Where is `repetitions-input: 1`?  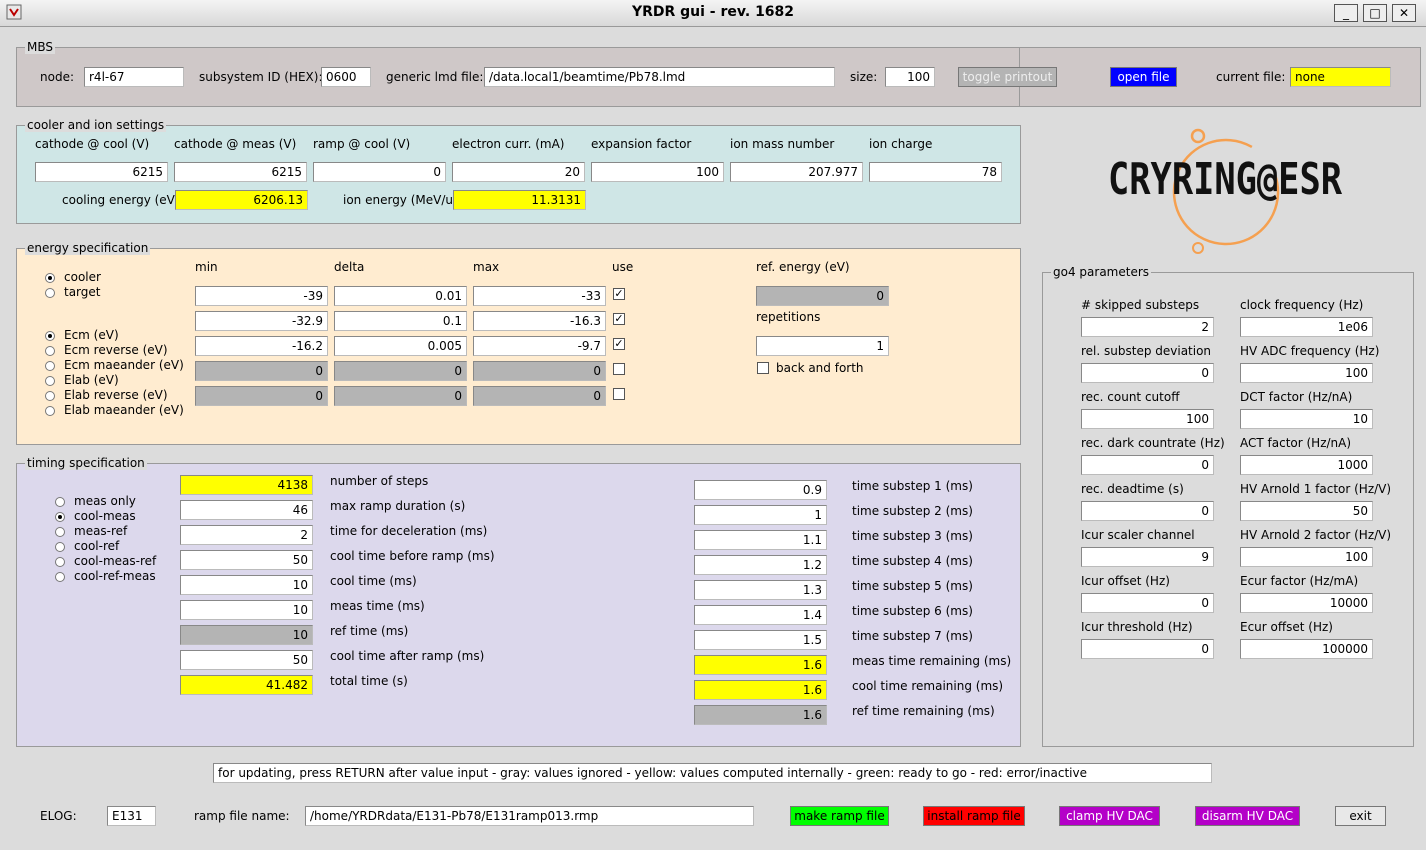 repetitions-input: 1 is located at coordinates (822, 346).